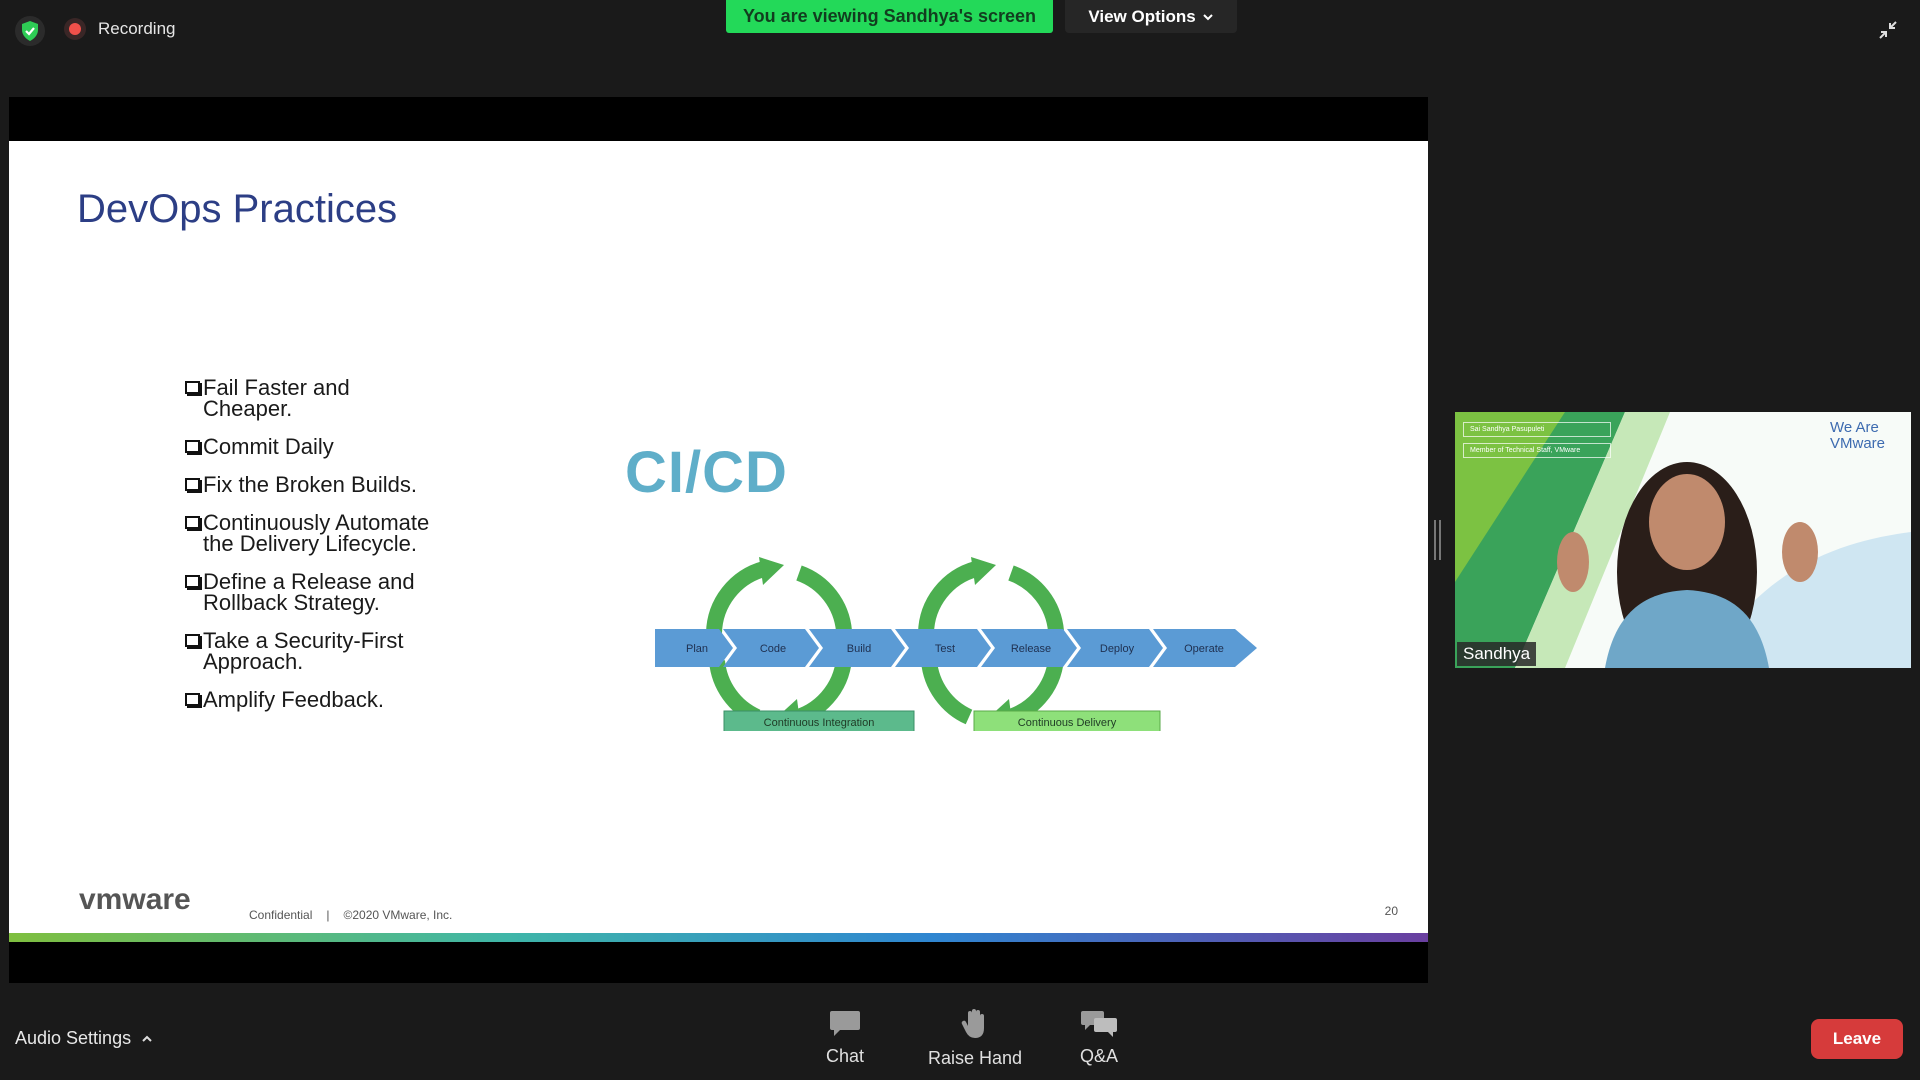  What do you see at coordinates (1391, 911) in the screenshot?
I see `page-number: 20` at bounding box center [1391, 911].